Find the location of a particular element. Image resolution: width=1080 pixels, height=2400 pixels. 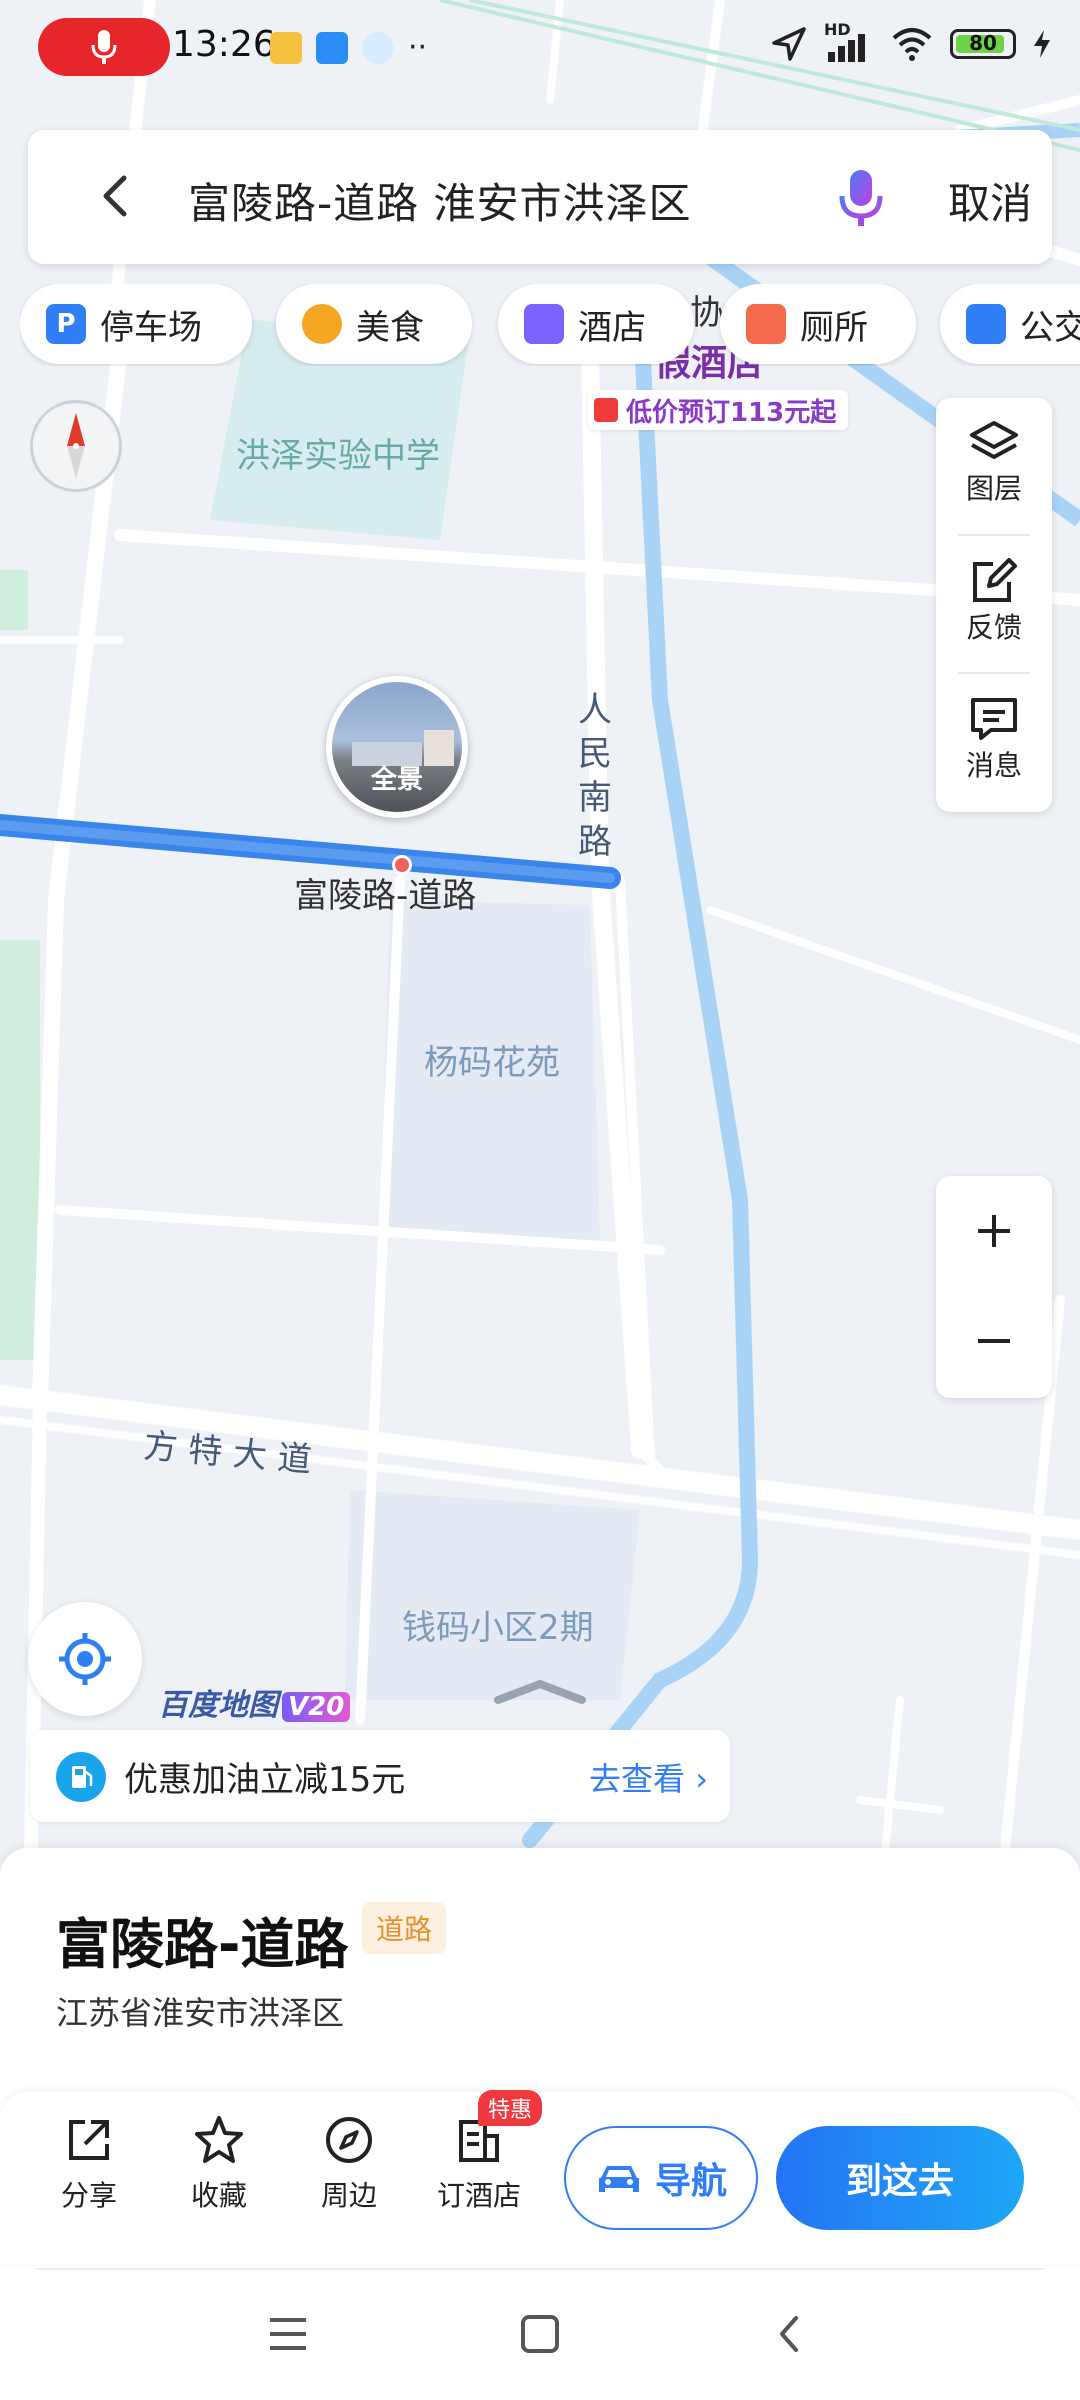

chip-bus: 公交 is located at coordinates (1010, 324).